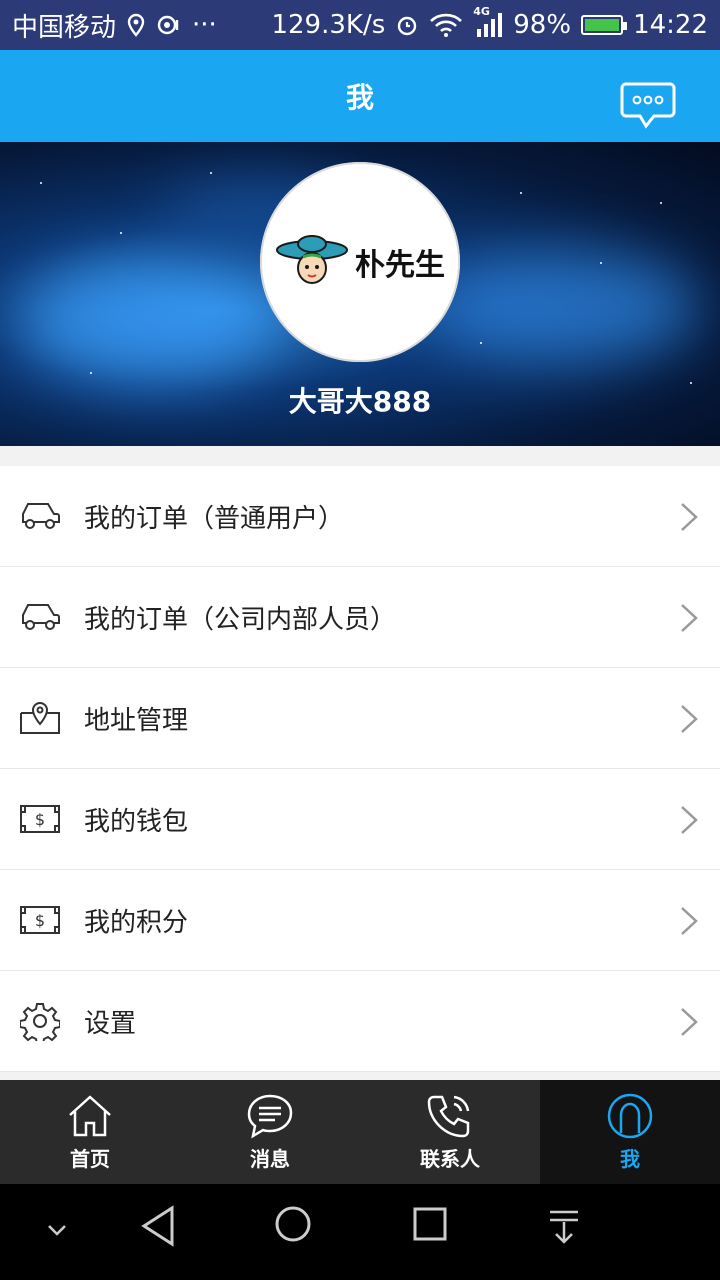  What do you see at coordinates (90, 1158) in the screenshot?
I see `tab-label: 首页` at bounding box center [90, 1158].